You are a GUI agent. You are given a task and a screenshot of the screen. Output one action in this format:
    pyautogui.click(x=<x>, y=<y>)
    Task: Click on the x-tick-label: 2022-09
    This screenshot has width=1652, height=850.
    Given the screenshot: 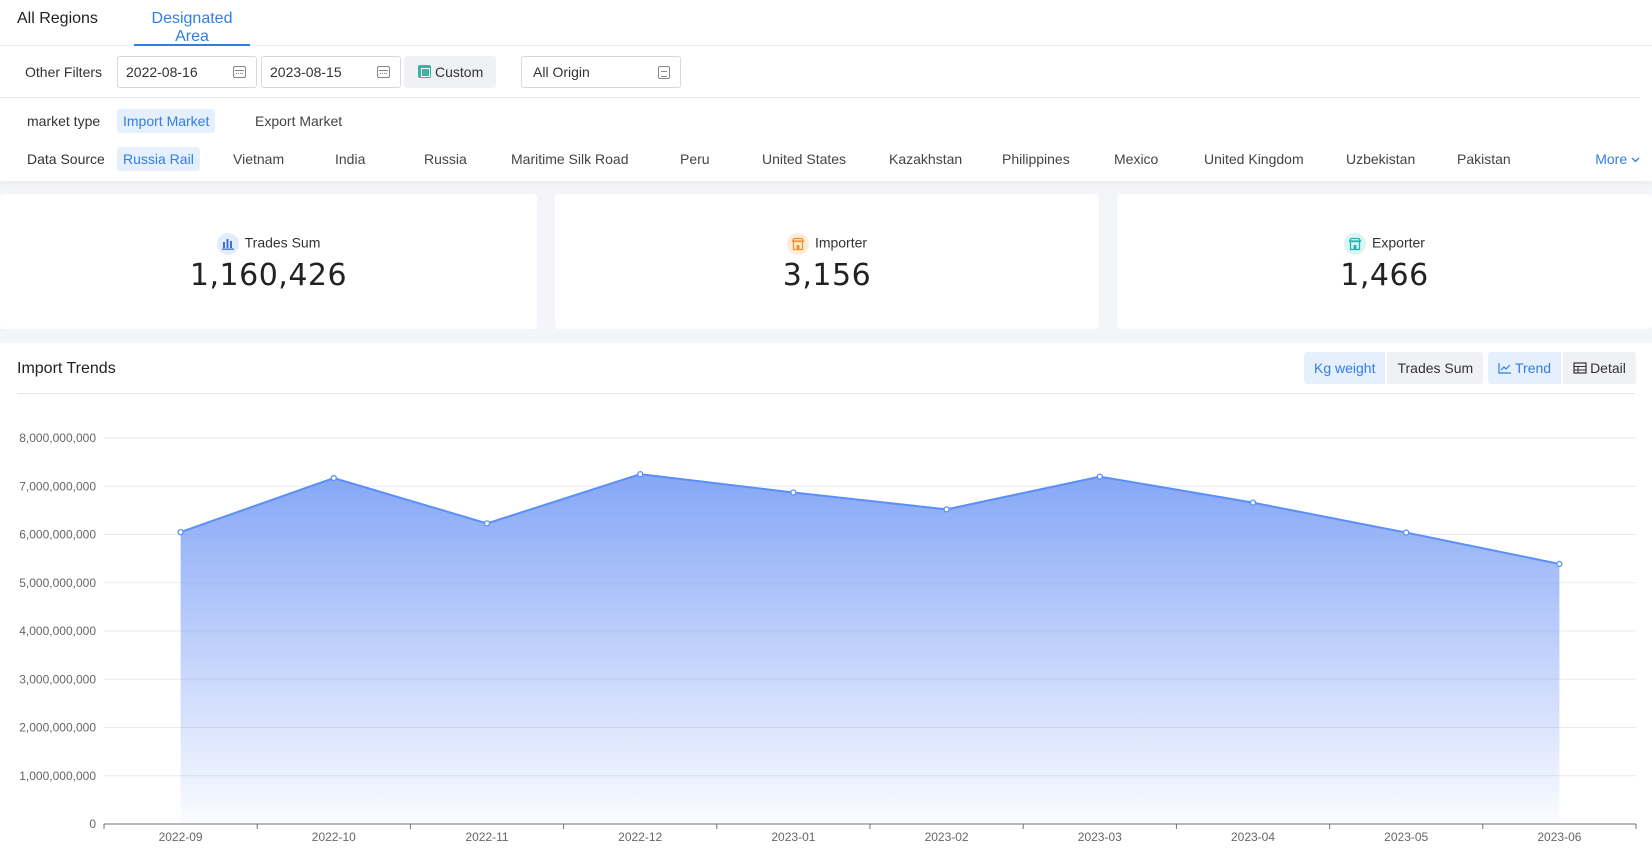 What is the action you would take?
    pyautogui.click(x=181, y=837)
    